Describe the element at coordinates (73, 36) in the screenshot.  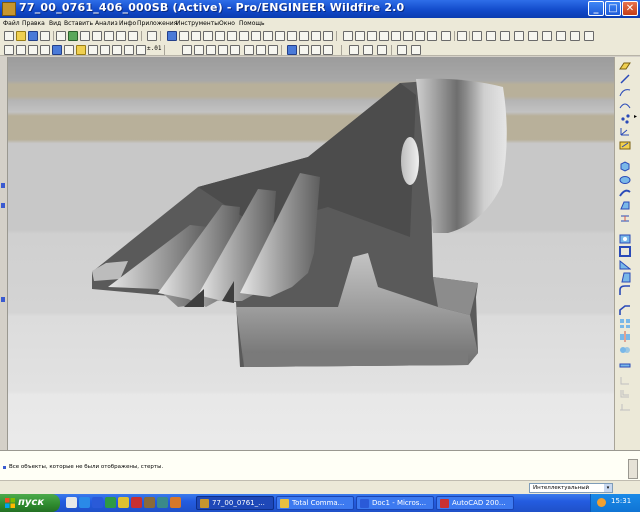
I see `regenerate-icon` at that location.